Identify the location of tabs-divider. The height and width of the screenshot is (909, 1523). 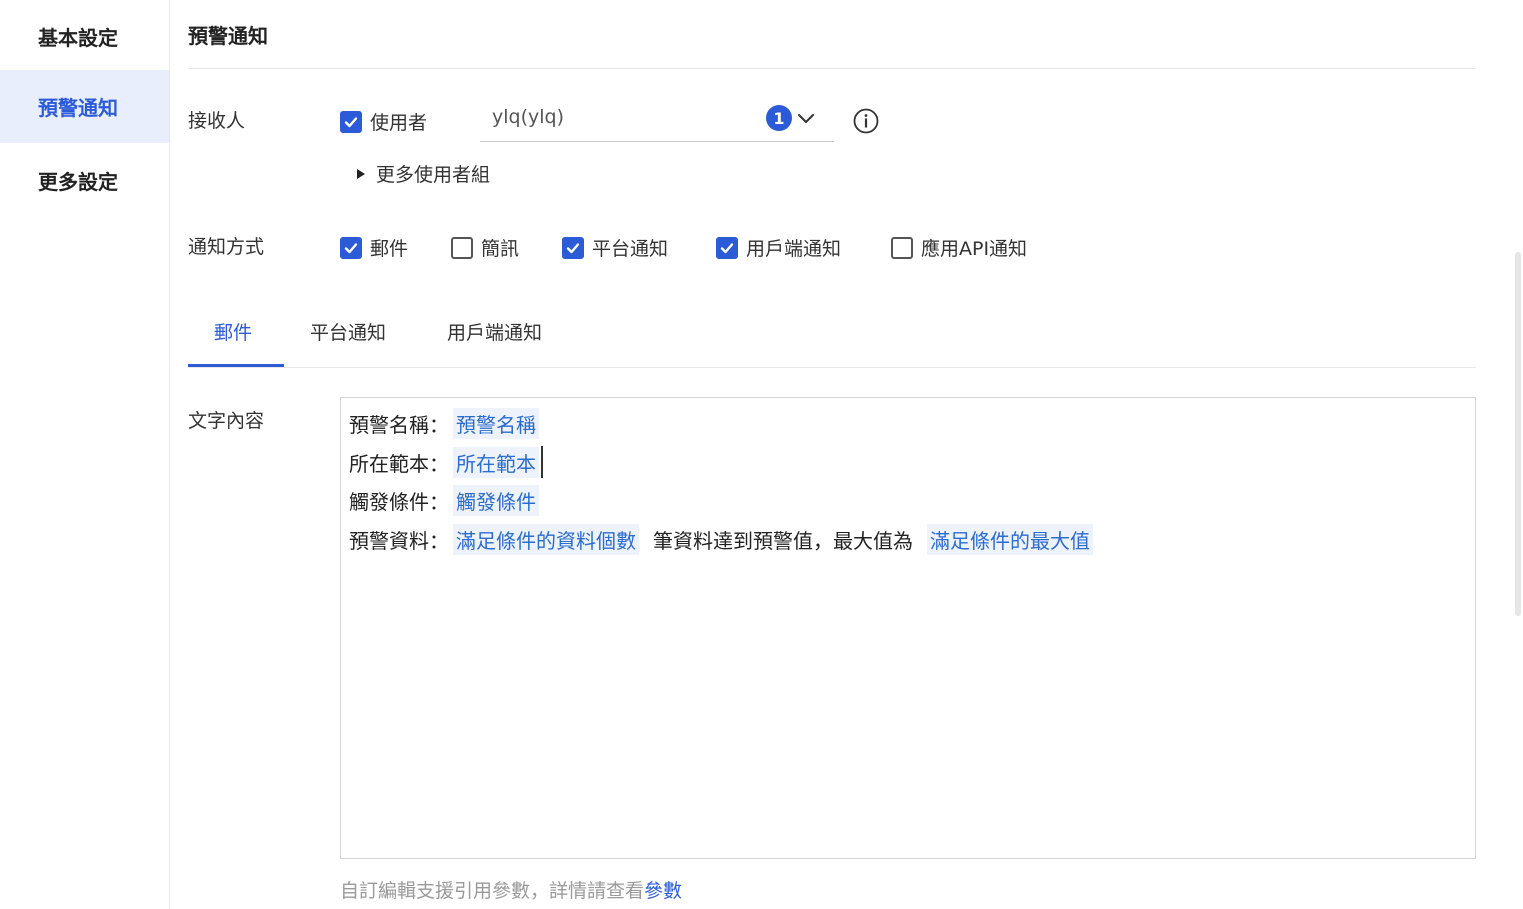
(832, 367).